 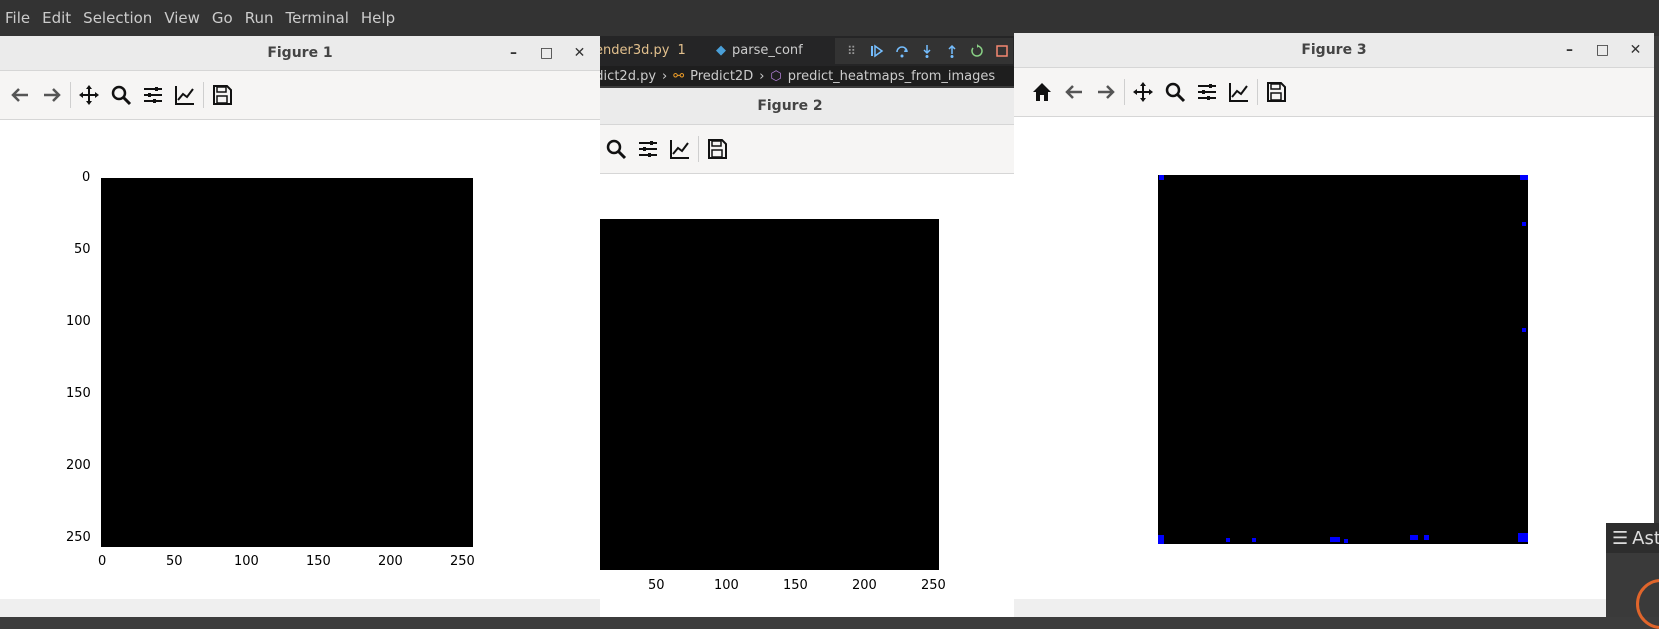 I want to click on figure-1-titlebar: Figure 1 – □ ✕, so click(x=300, y=53).